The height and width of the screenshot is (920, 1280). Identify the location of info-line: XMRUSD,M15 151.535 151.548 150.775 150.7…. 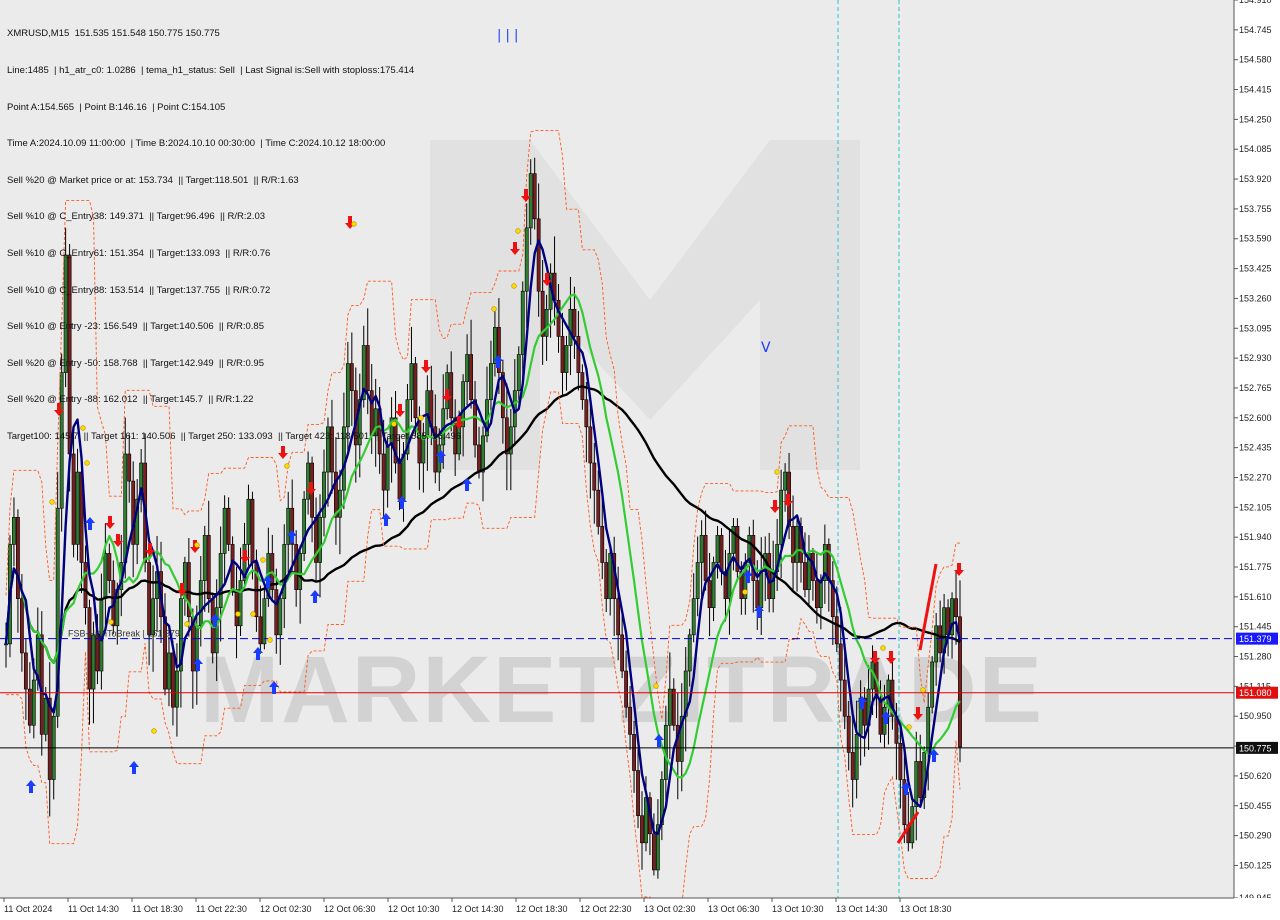
(113, 34).